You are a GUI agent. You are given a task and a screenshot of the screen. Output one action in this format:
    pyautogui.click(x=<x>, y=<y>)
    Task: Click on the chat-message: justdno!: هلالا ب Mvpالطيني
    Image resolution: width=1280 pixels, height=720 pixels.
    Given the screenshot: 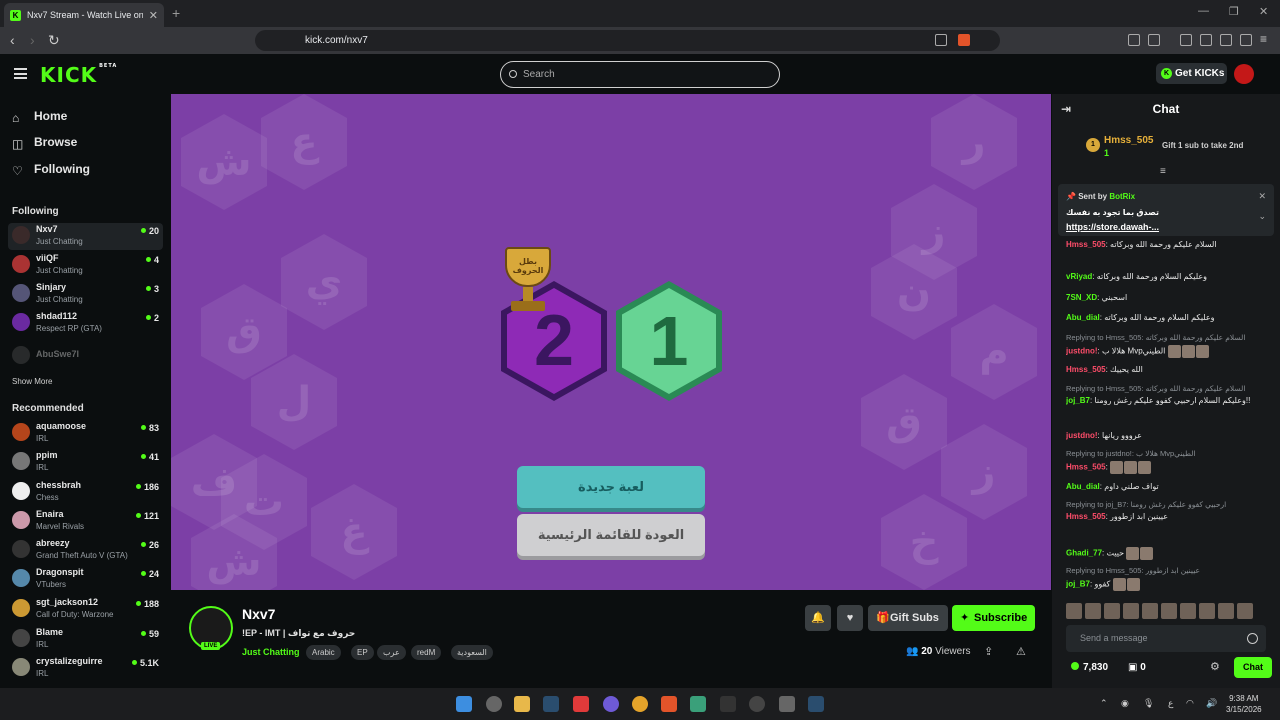 What is the action you would take?
    pyautogui.click(x=1169, y=351)
    